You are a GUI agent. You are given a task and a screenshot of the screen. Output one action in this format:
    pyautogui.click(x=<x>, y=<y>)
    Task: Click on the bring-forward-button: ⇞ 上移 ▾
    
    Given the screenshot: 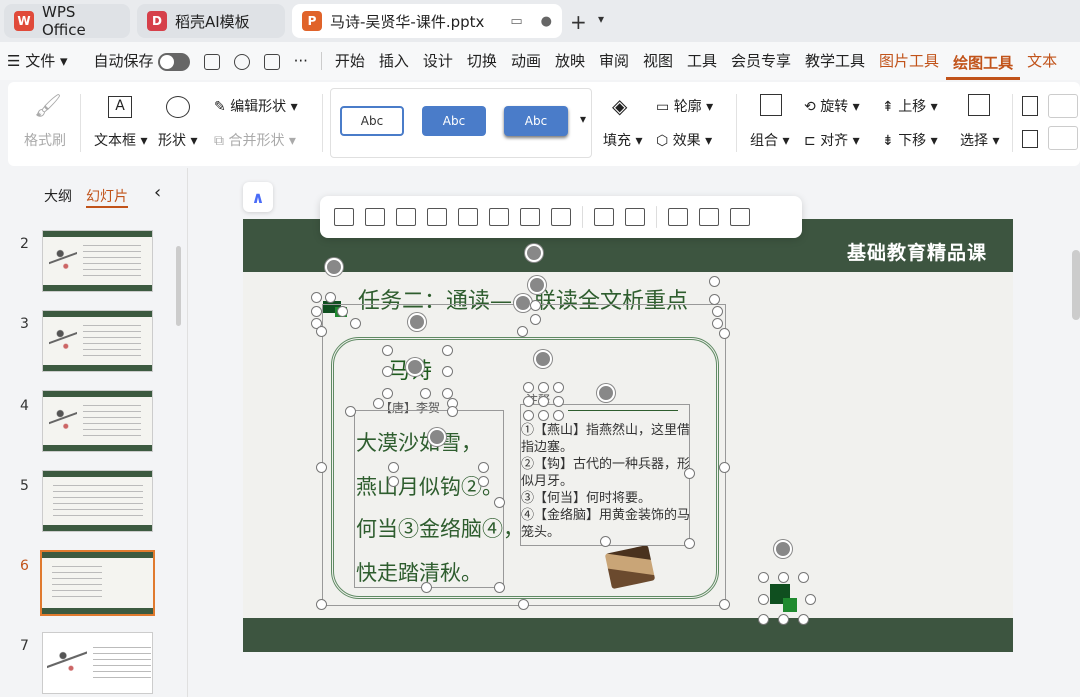 What is the action you would take?
    pyautogui.click(x=910, y=106)
    